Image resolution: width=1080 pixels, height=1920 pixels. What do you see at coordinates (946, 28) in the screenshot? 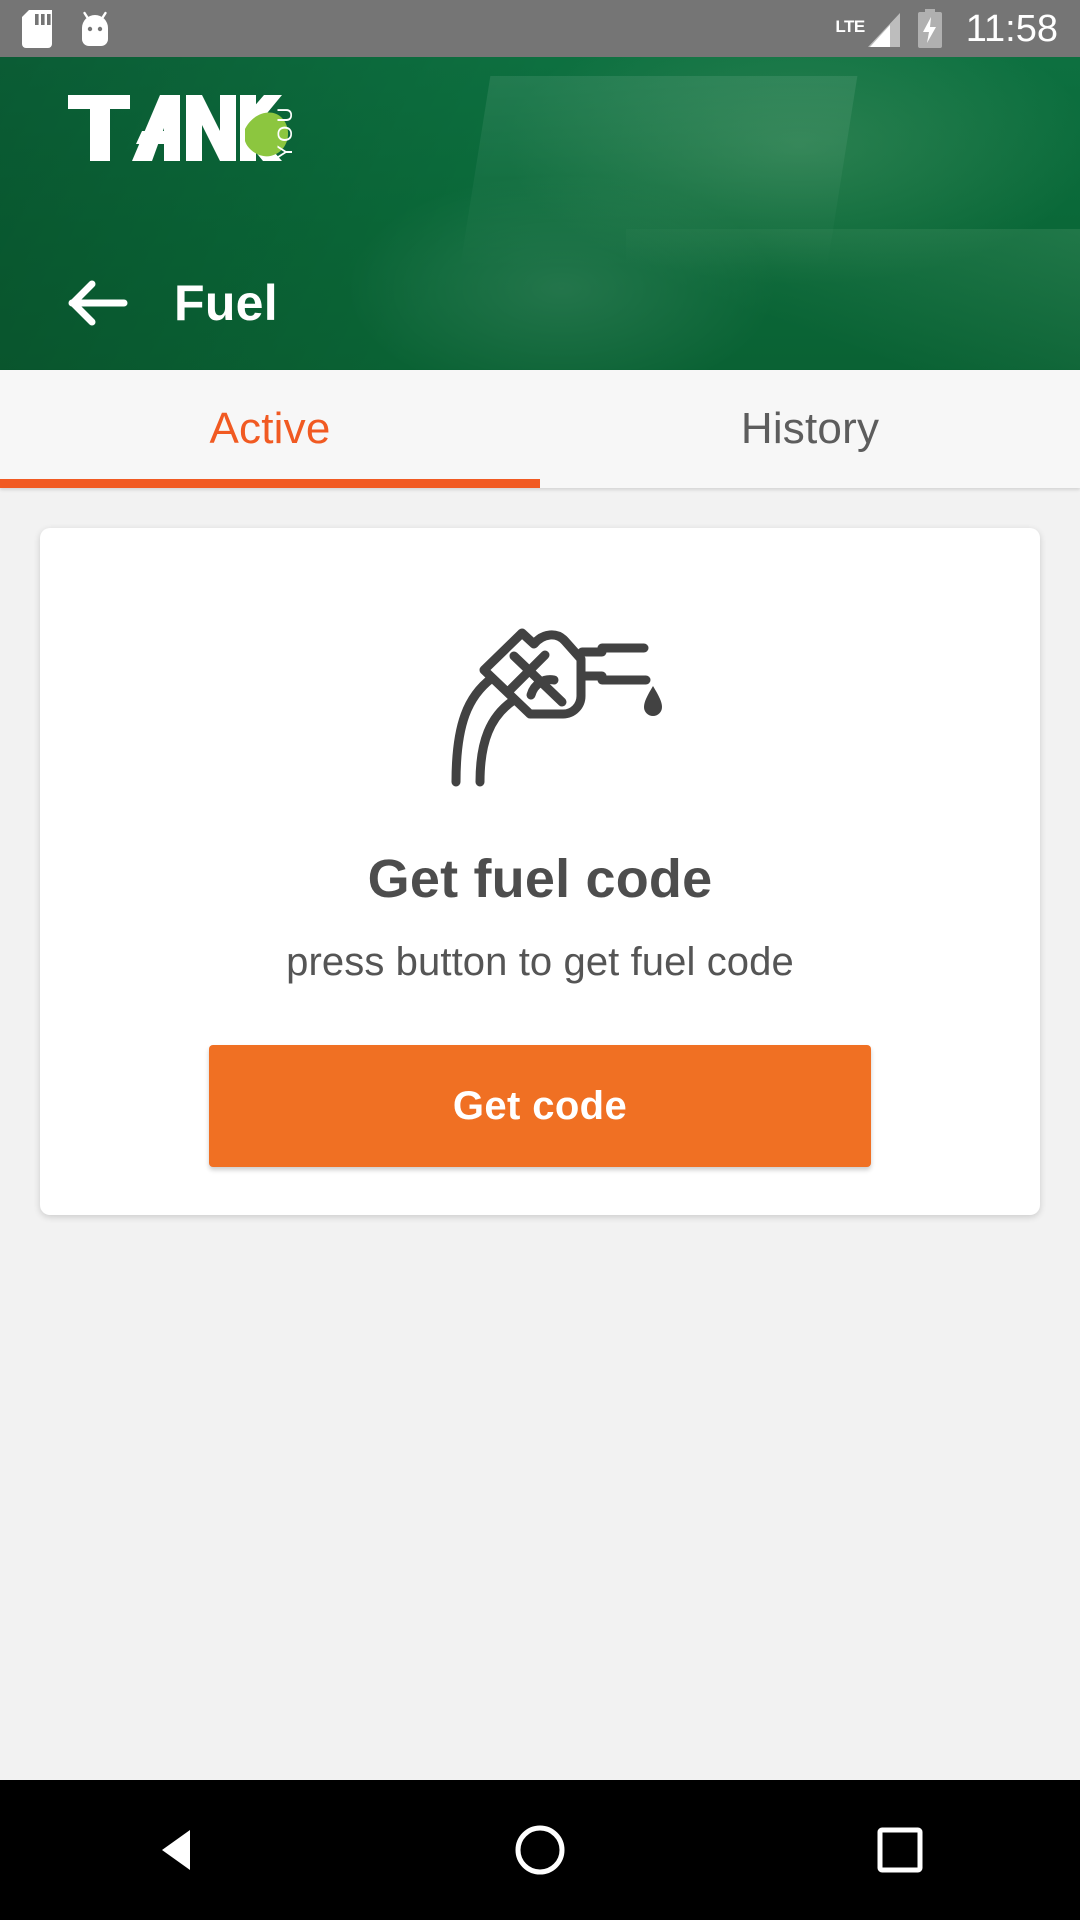
I see `status-bar-right-icons: LTE 11:58` at bounding box center [946, 28].